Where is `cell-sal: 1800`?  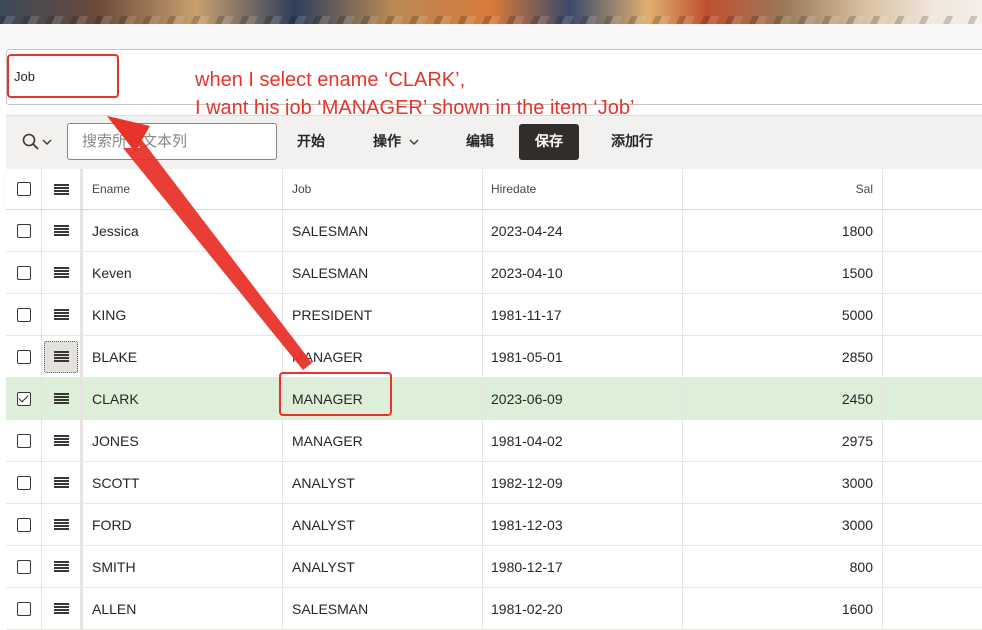
cell-sal: 1800 is located at coordinates (783, 230).